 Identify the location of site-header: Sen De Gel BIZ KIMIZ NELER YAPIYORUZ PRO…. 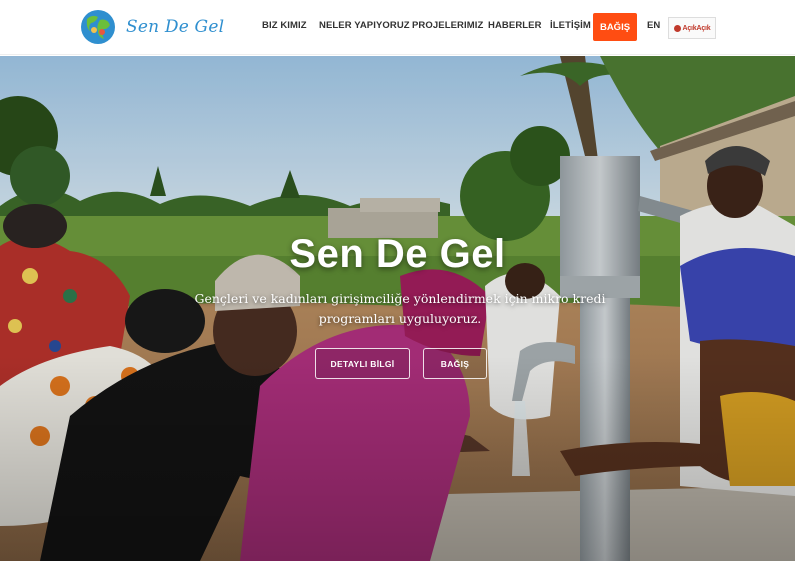
(397, 27).